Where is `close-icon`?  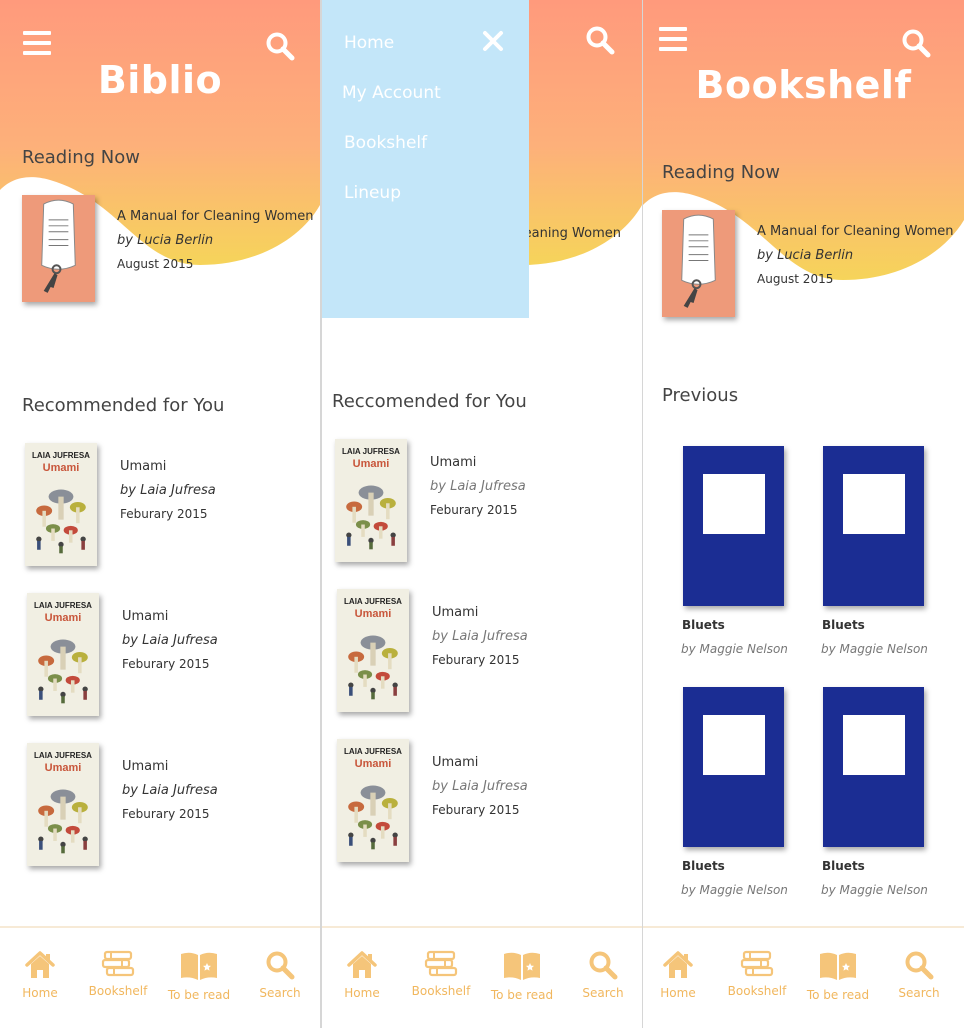 close-icon is located at coordinates (493, 41).